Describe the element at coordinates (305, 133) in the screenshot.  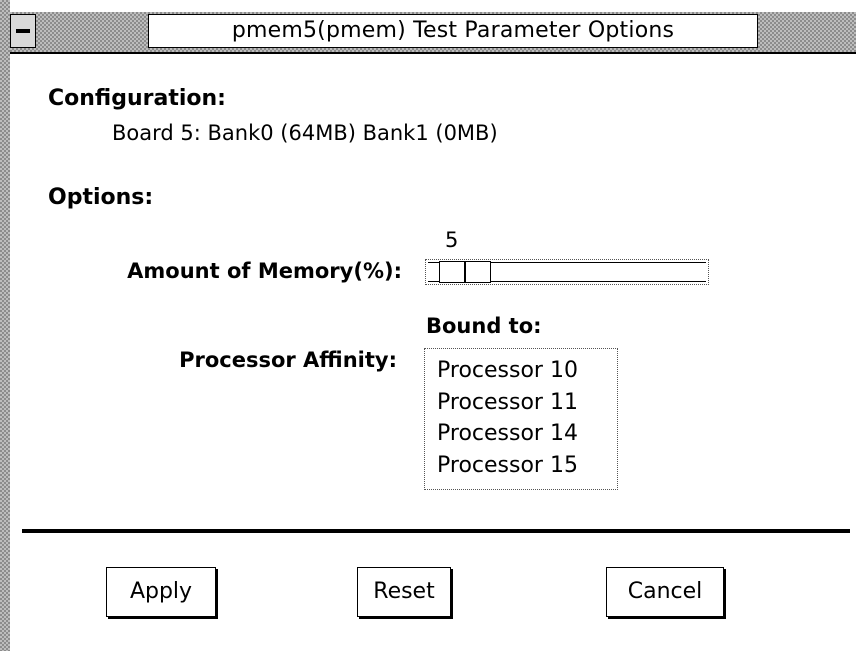
I see `board-configuration-text: Board 5: Bank0 (64MB) Bank1 (0MB)` at that location.